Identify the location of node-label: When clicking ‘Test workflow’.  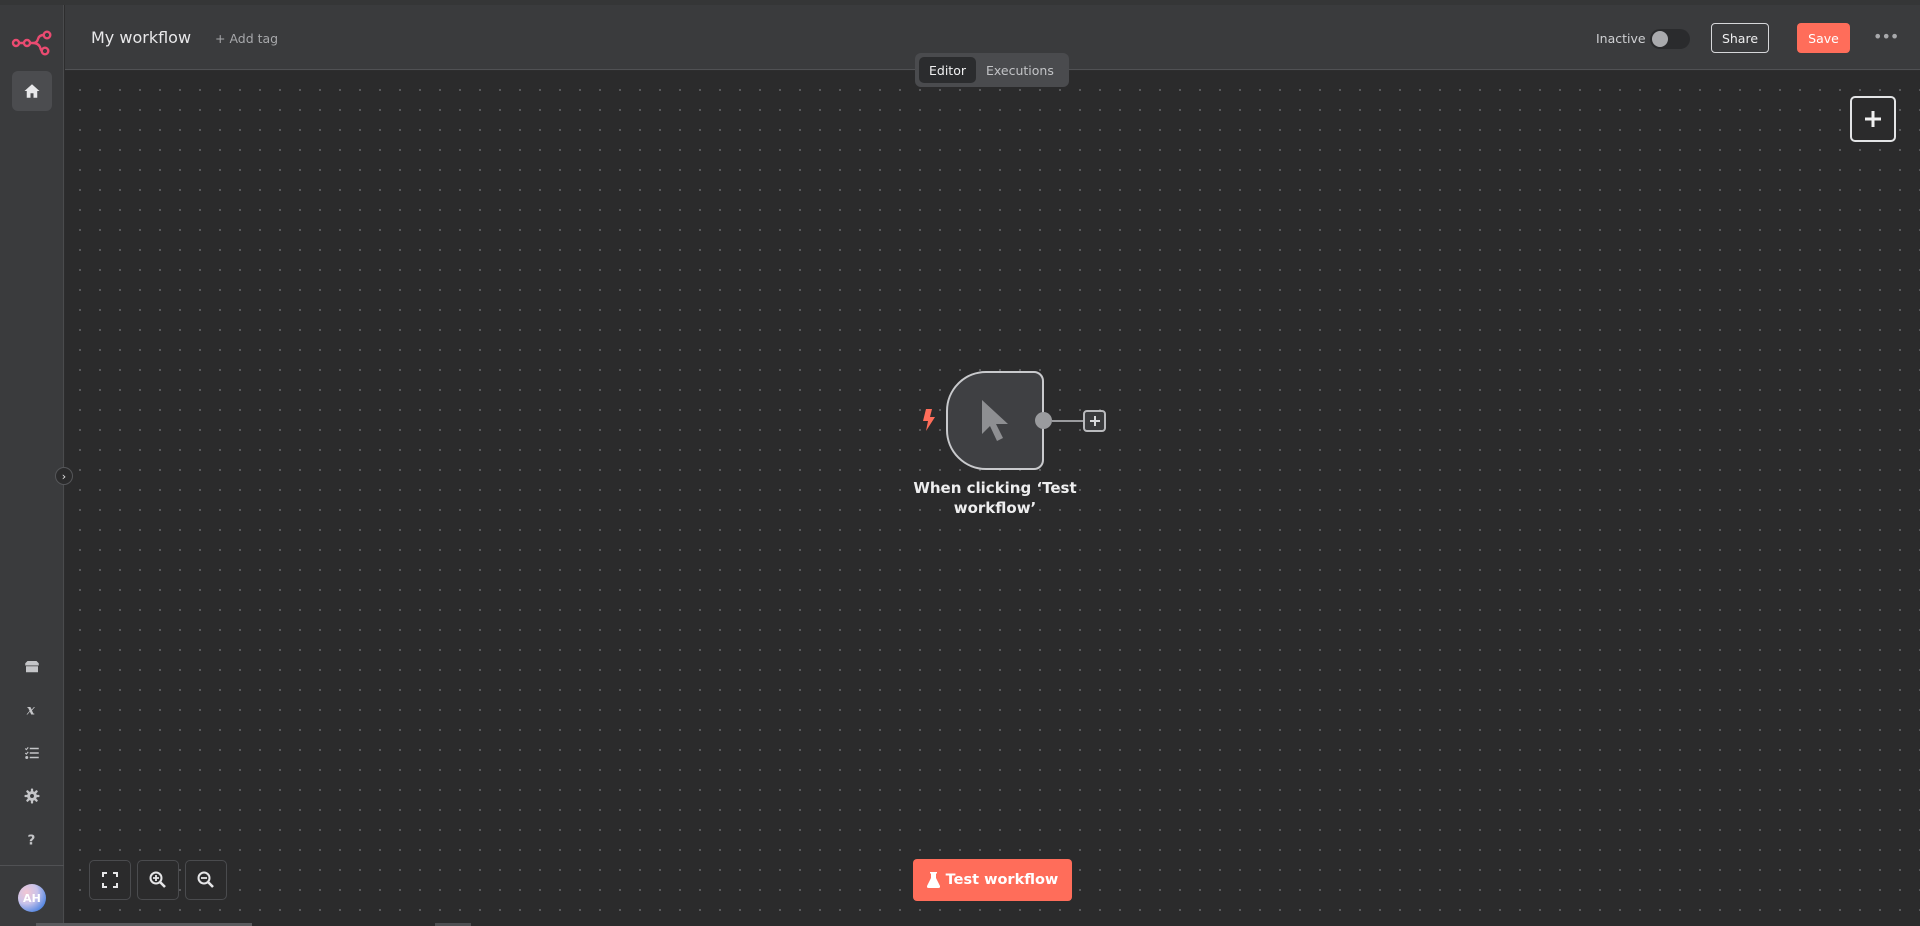
(995, 498).